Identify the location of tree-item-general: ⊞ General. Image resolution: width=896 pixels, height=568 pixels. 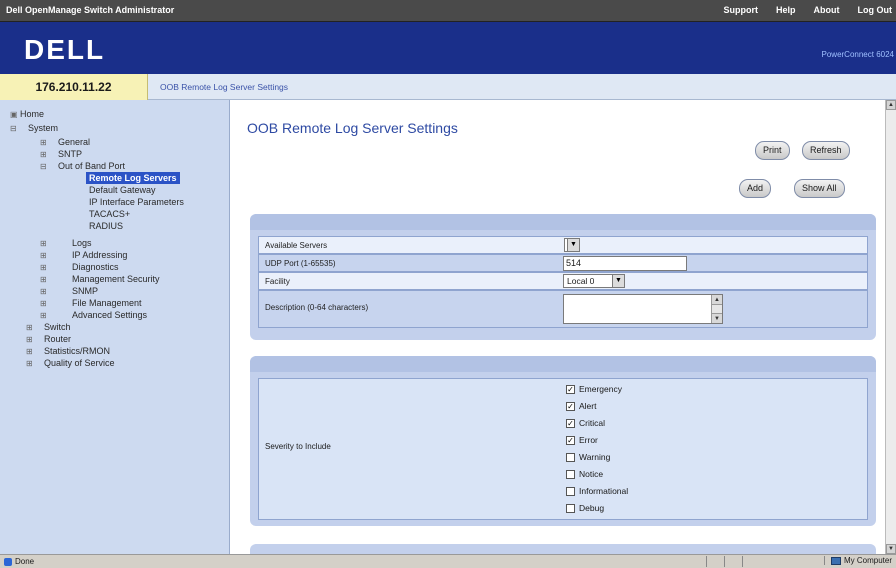
(65, 142).